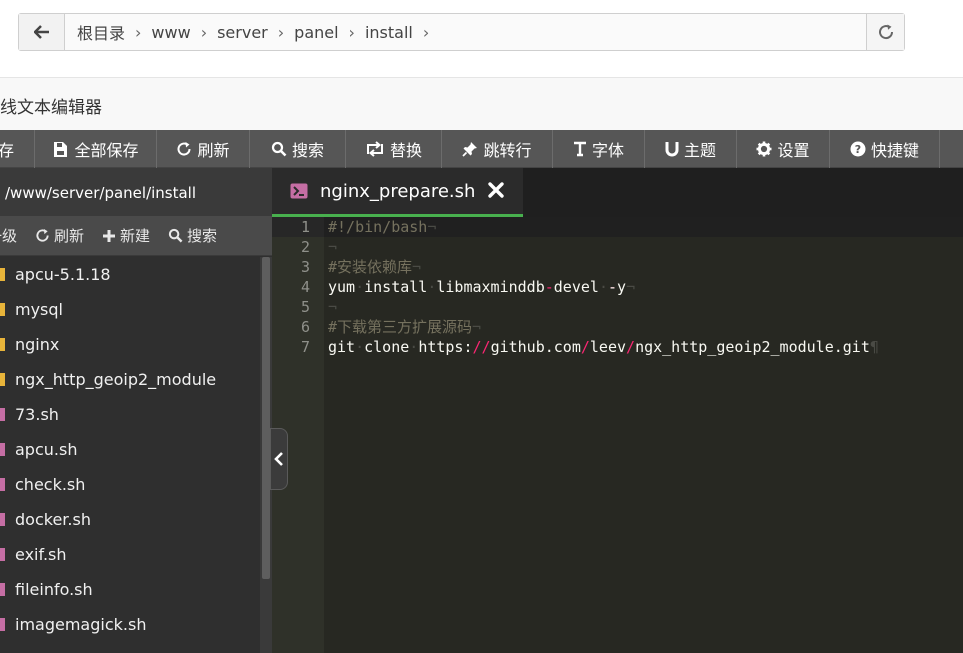  Describe the element at coordinates (481, 103) in the screenshot. I see `editor-title-bar: 在线文本编辑器` at that location.